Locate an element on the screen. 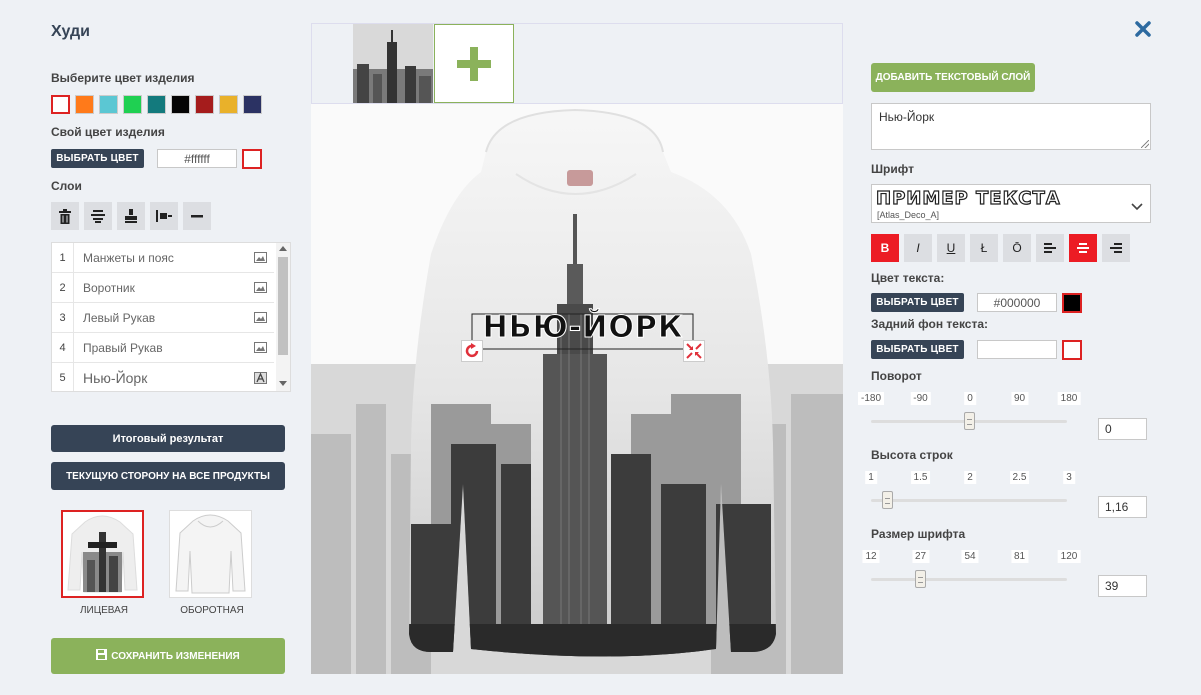  swatch-orange is located at coordinates (84, 104).